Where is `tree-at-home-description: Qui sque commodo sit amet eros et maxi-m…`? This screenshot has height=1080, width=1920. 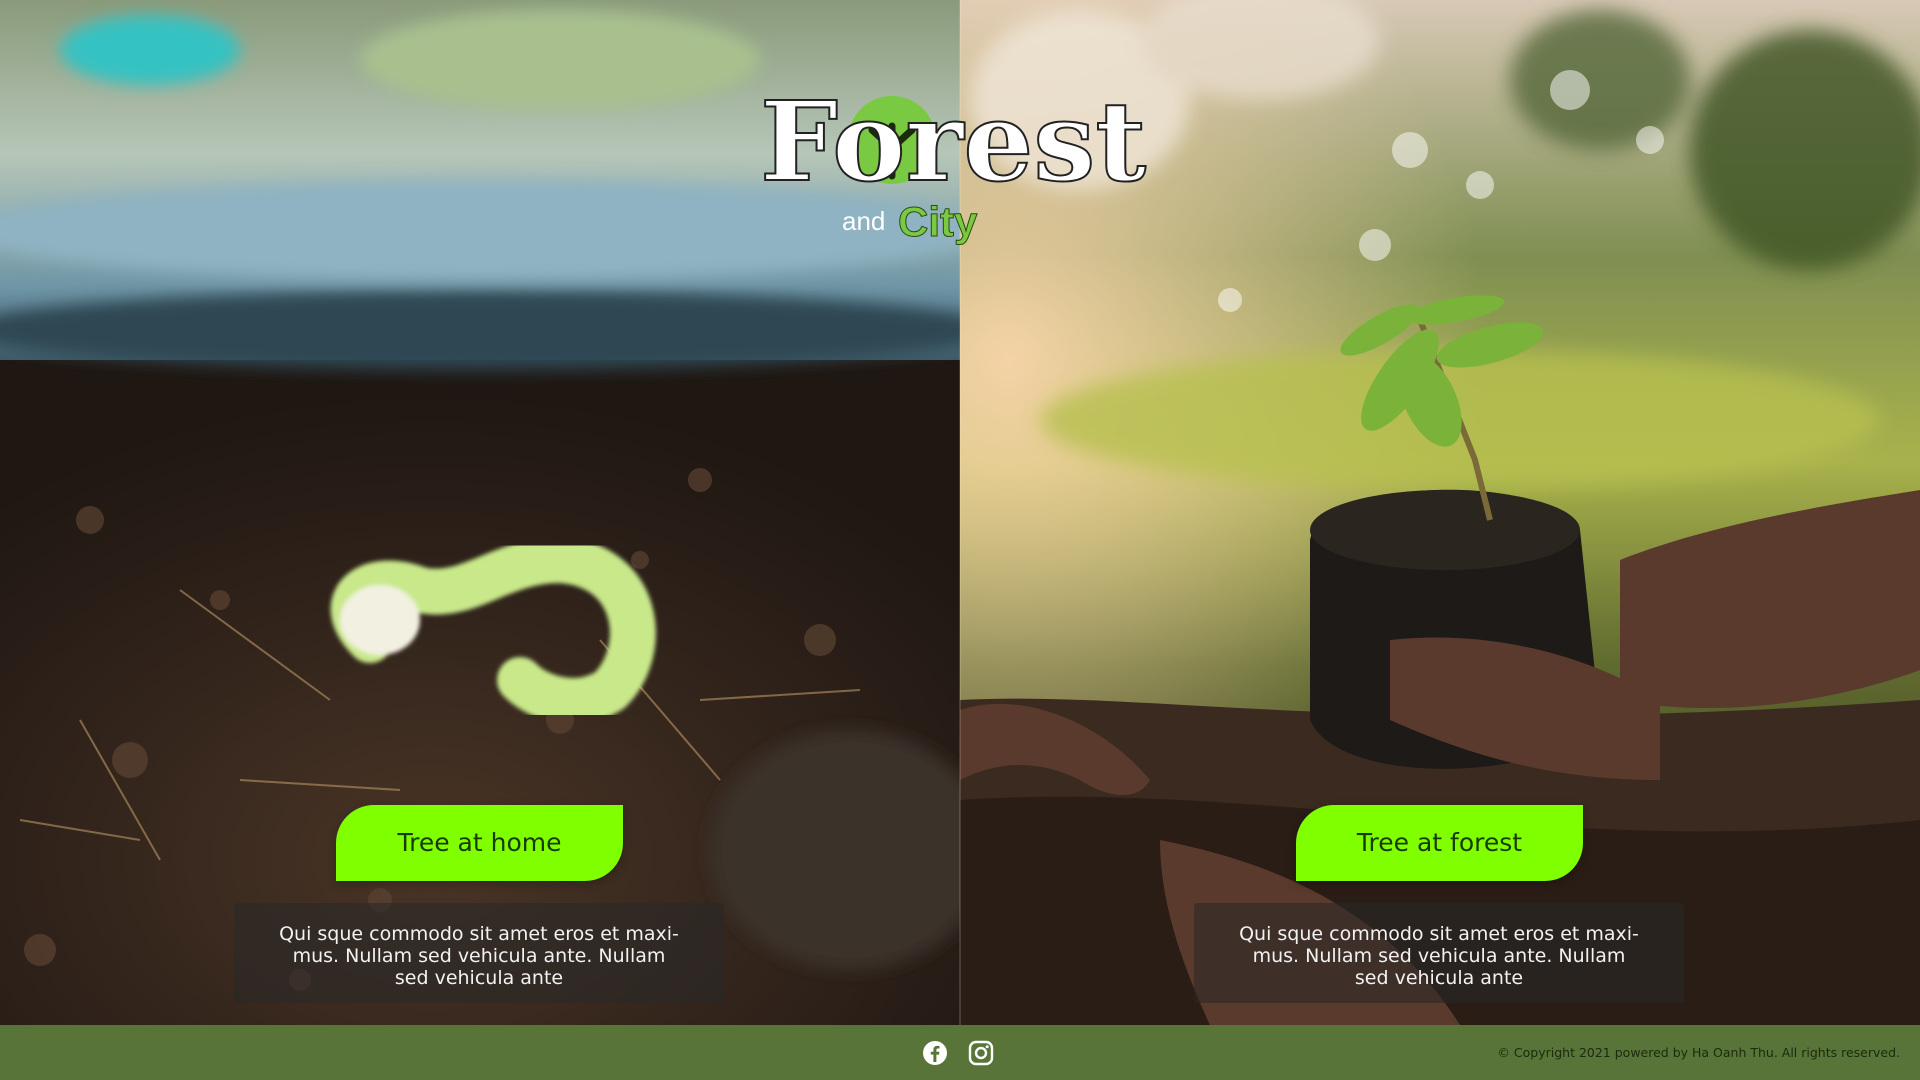
tree-at-home-description: Qui sque commodo sit amet eros et maxi-m… is located at coordinates (479, 953).